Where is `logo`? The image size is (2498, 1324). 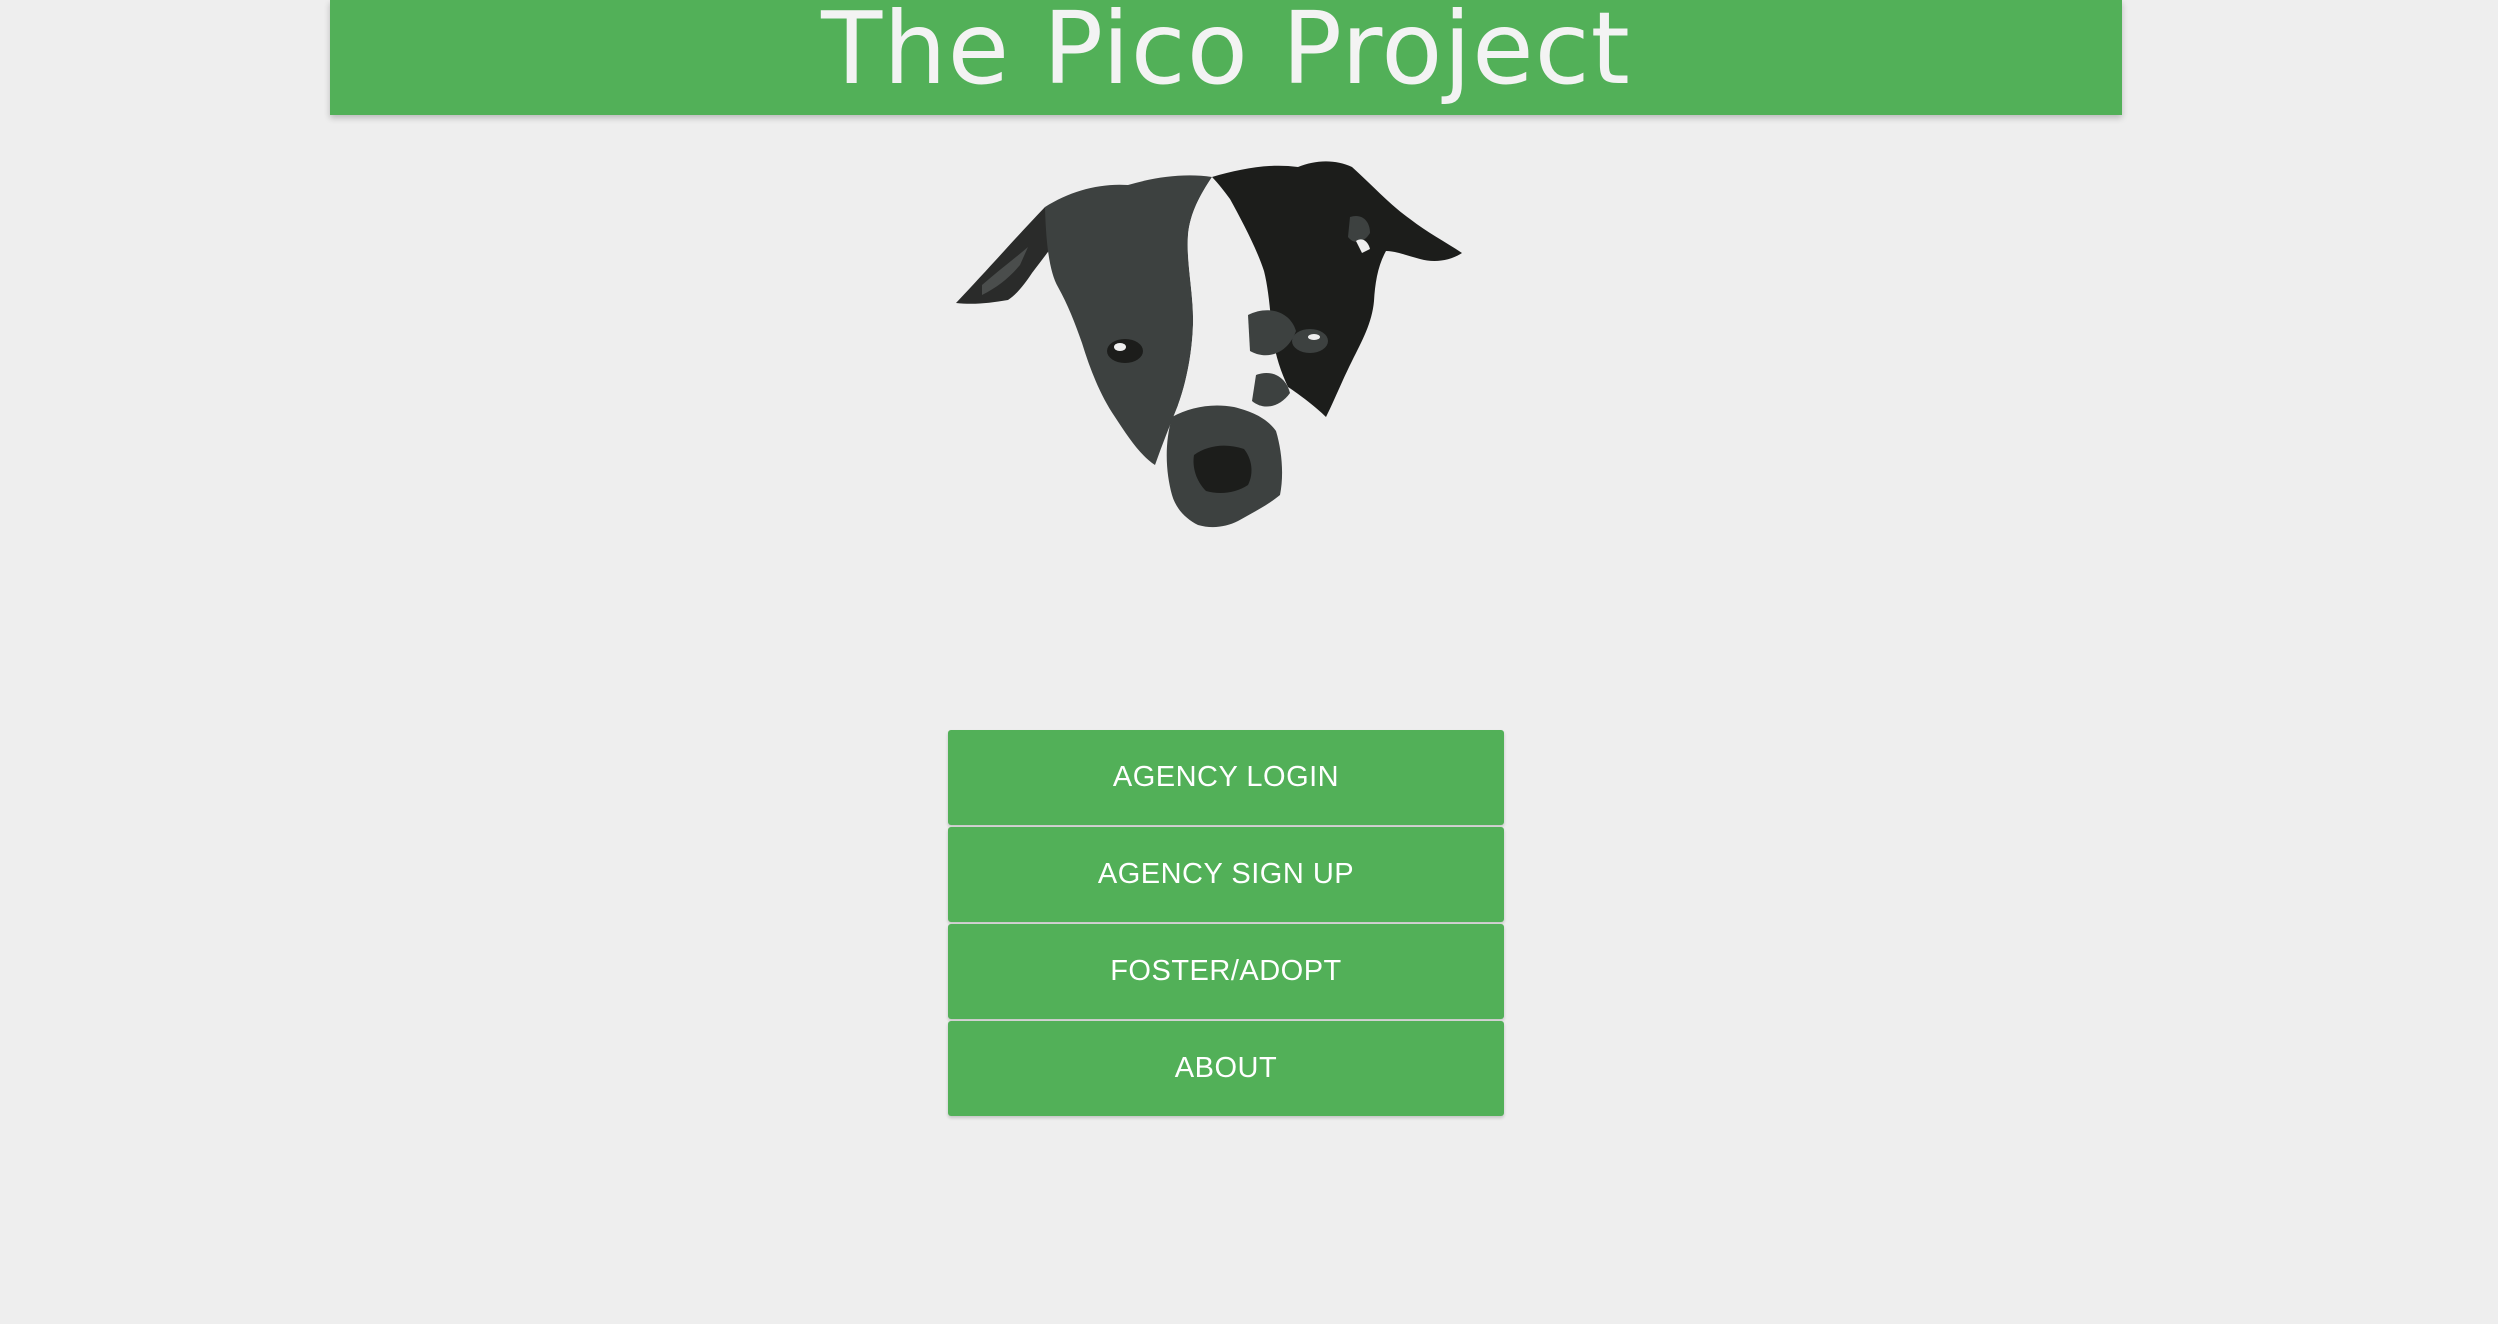
logo is located at coordinates (1215, 360).